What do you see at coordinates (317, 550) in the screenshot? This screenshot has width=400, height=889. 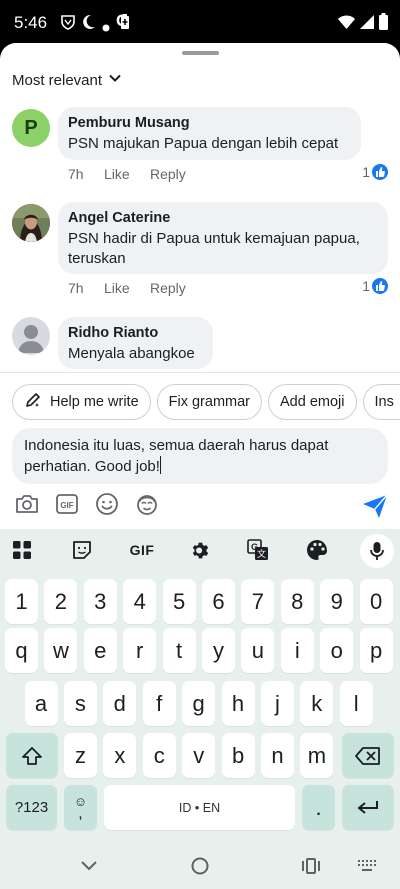 I see `theme-palette-icon` at bounding box center [317, 550].